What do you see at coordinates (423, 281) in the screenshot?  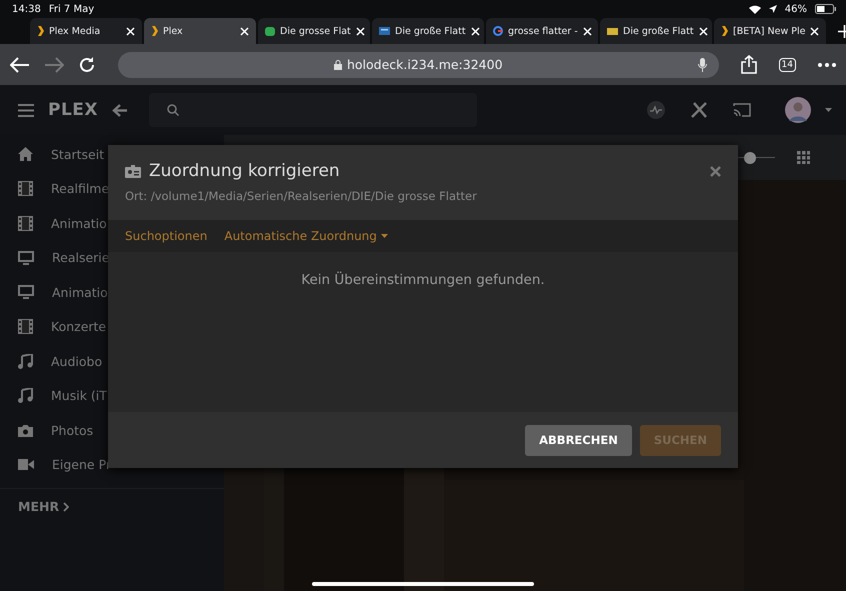 I see `empty-message: Kein Übereinstimmungen gefunden.` at bounding box center [423, 281].